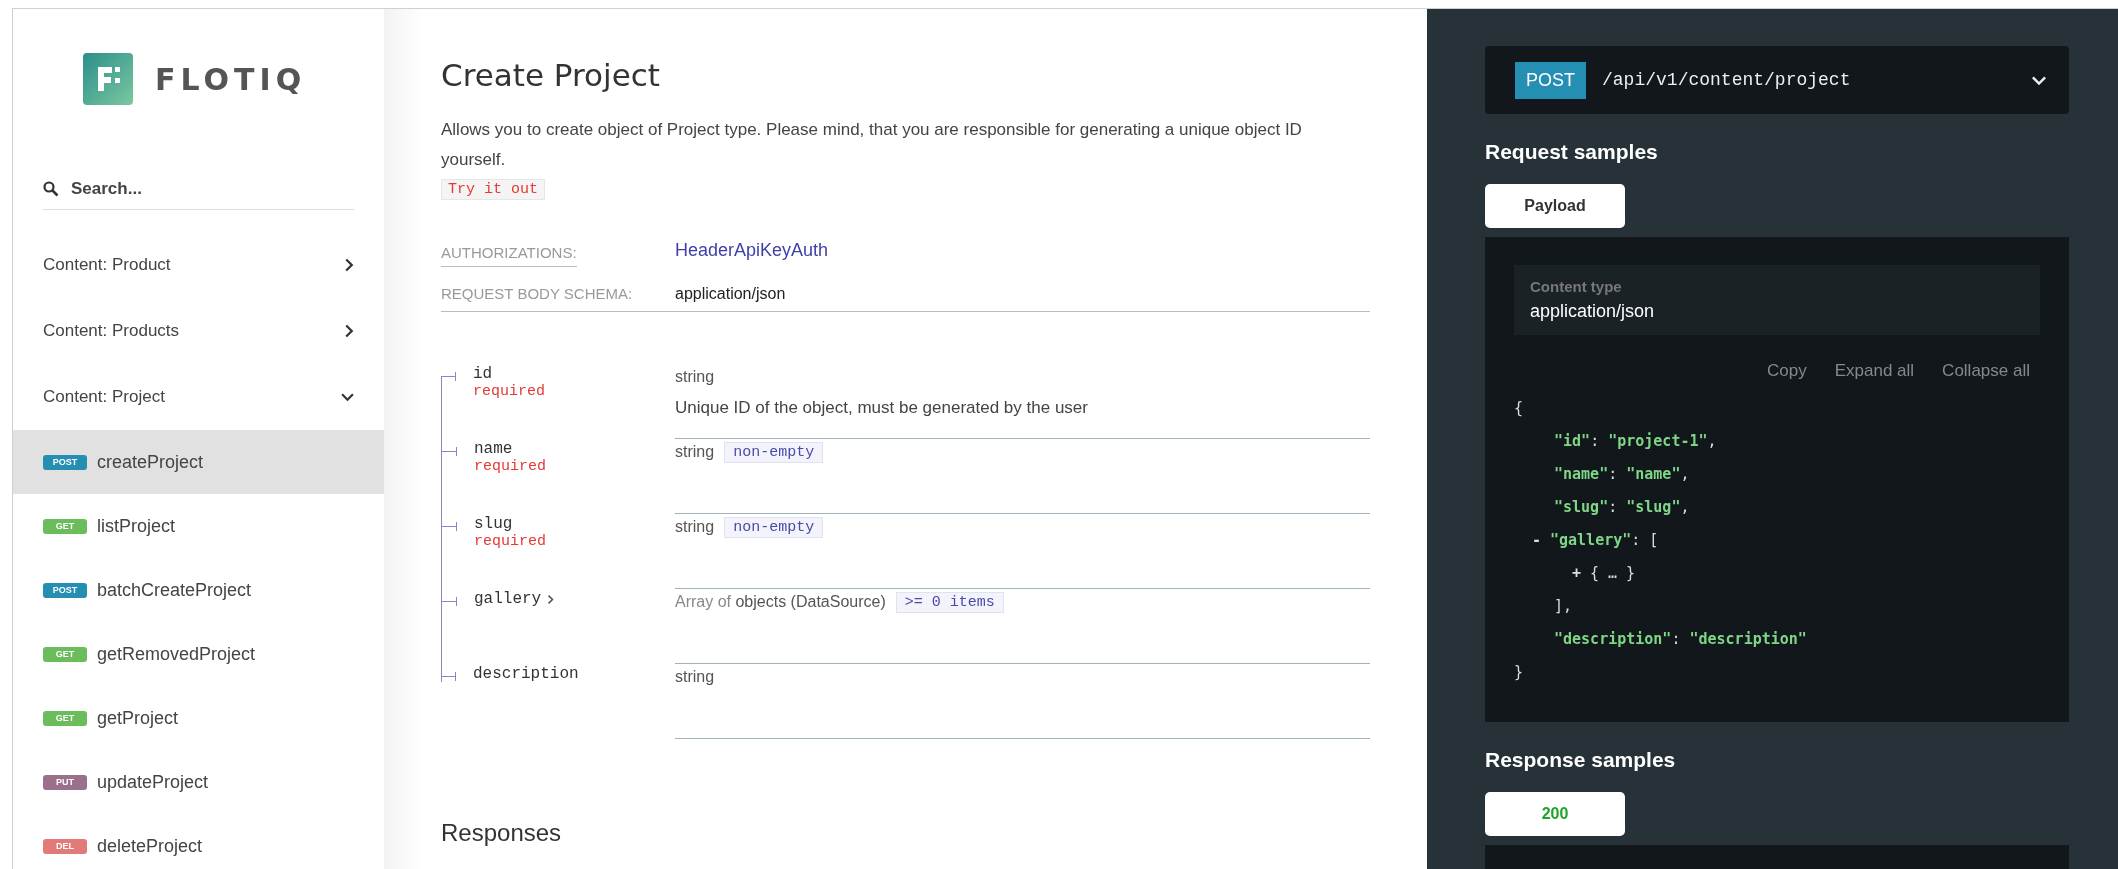  Describe the element at coordinates (1564, 606) in the screenshot. I see `code-line: ],` at that location.